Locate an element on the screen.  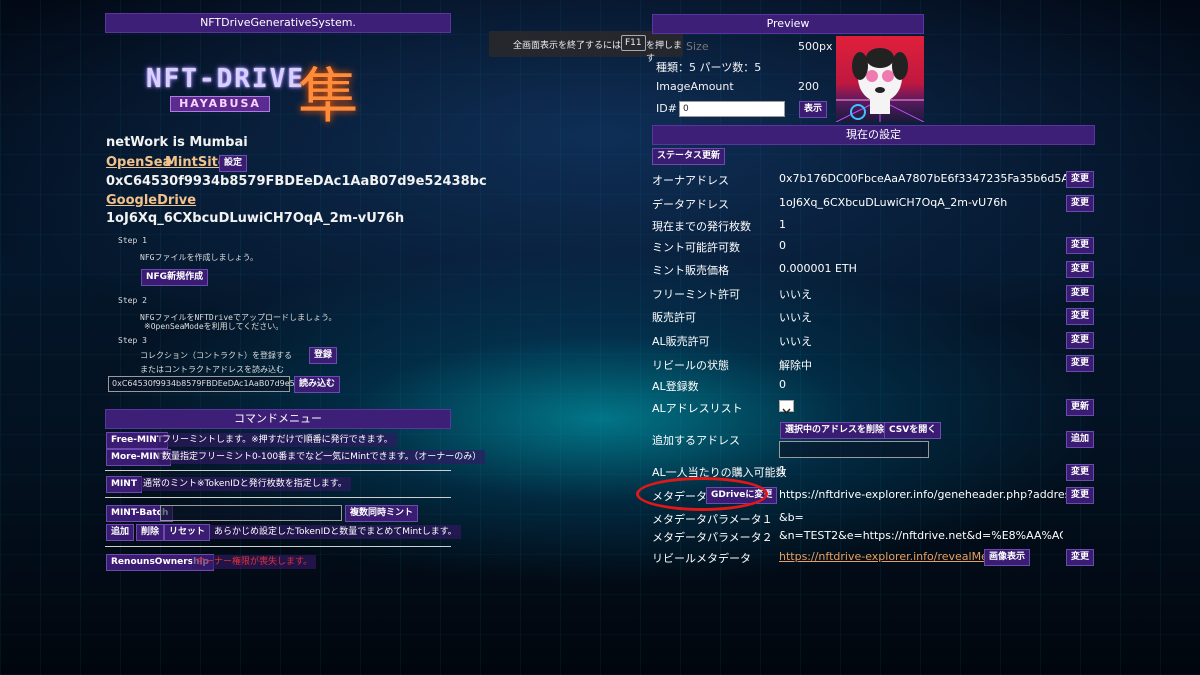
batch-delete-button: 削除 is located at coordinates (150, 532).